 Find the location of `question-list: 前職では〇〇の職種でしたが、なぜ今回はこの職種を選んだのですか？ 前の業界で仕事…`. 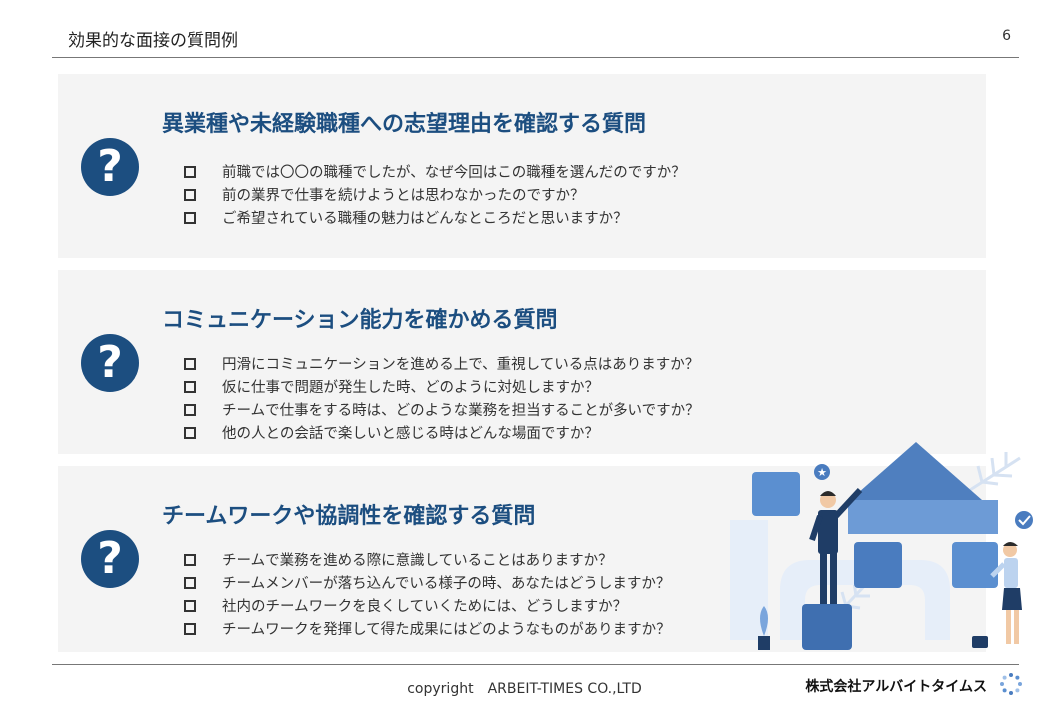

question-list: 前職では〇〇の職種でしたが、なぜ今回はこの職種を選んだのですか？ 前の業界で仕事… is located at coordinates (435, 194).